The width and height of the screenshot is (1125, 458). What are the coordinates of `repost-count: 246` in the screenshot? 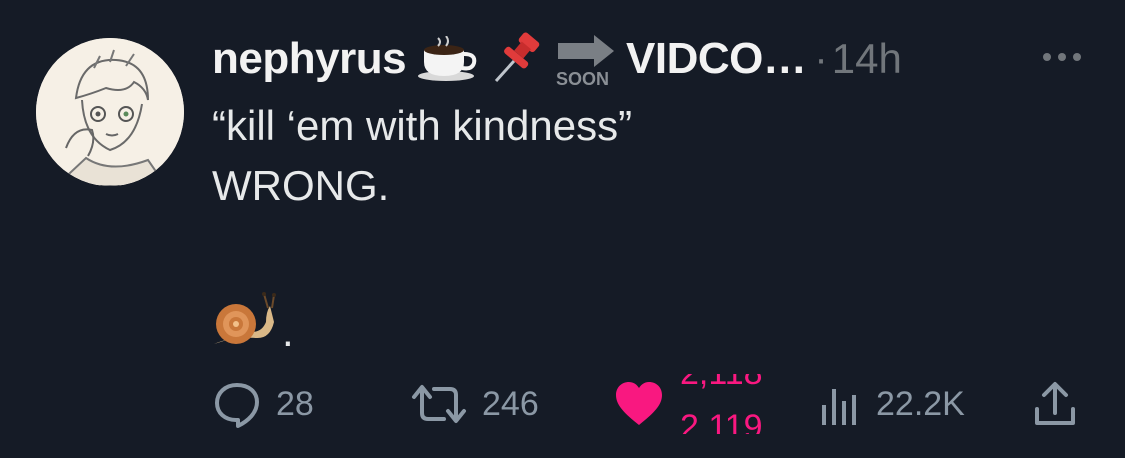 It's located at (510, 403).